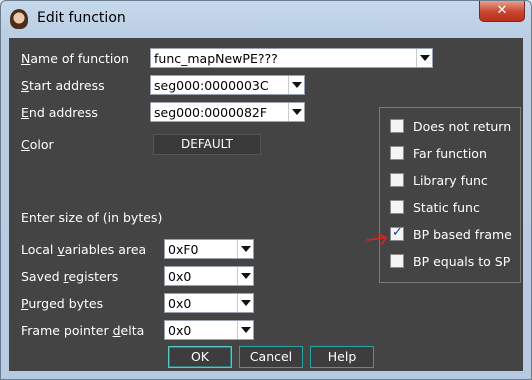 This screenshot has width=532, height=380. I want to click on local-variables-value: 0xF0, so click(183, 249).